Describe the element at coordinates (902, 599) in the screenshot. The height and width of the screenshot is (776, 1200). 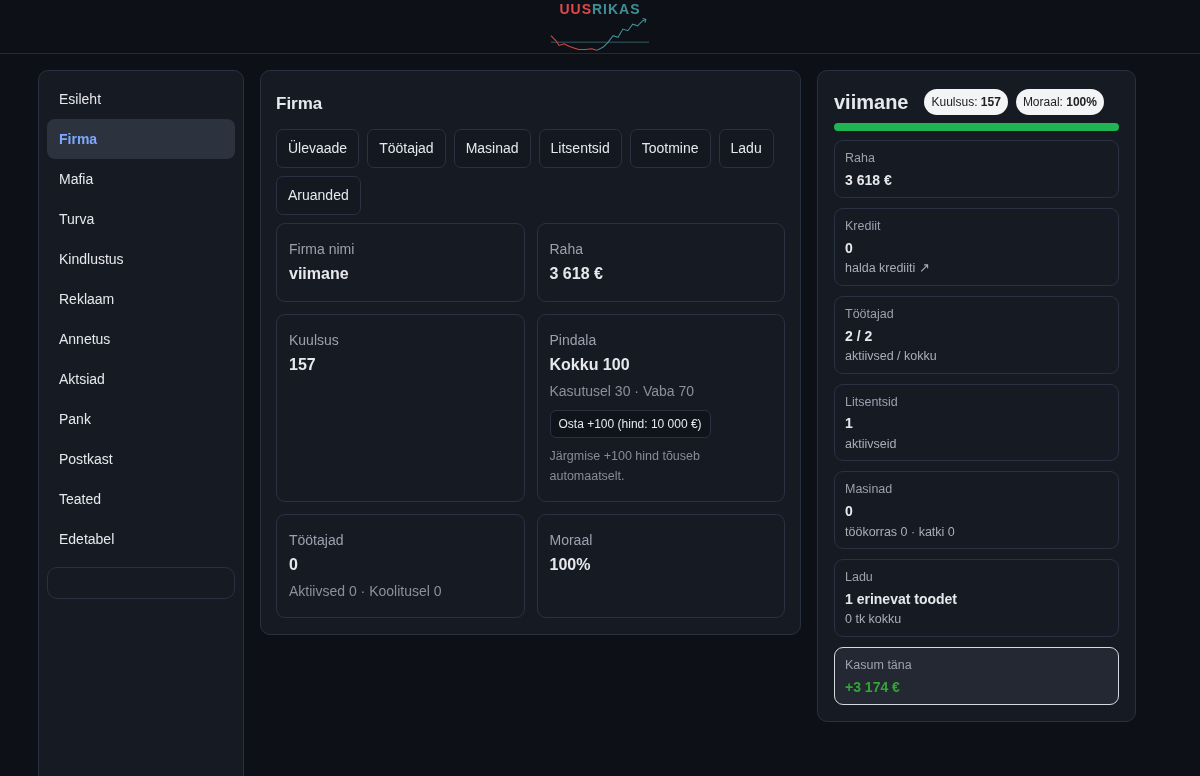
I see `stat-value: 1 erinevat toodet` at that location.